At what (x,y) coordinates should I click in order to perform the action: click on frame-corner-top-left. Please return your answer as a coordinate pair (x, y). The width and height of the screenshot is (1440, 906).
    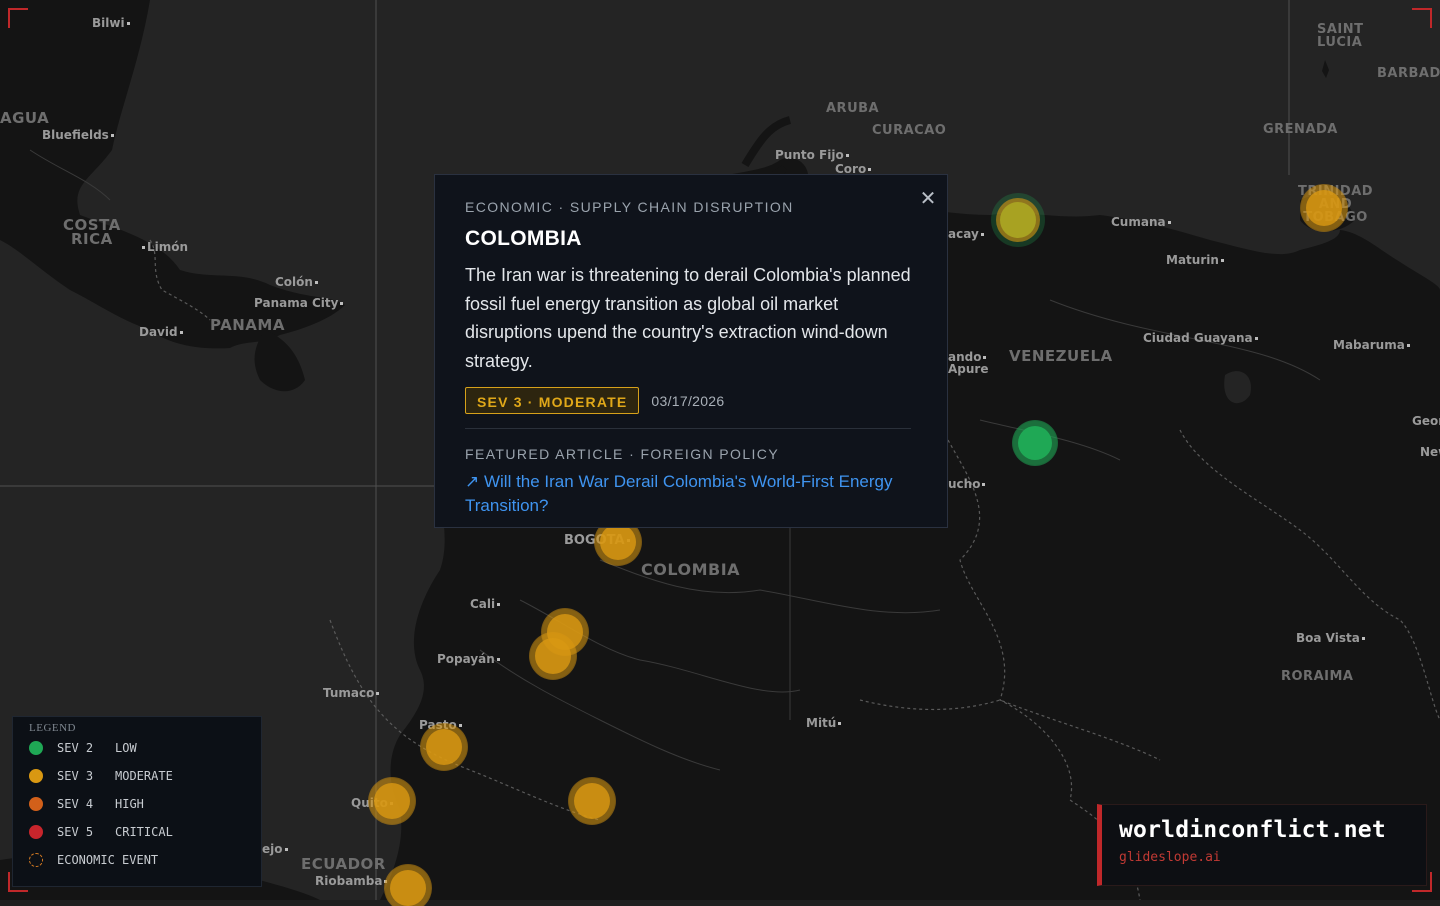
    Looking at the image, I should click on (18, 18).